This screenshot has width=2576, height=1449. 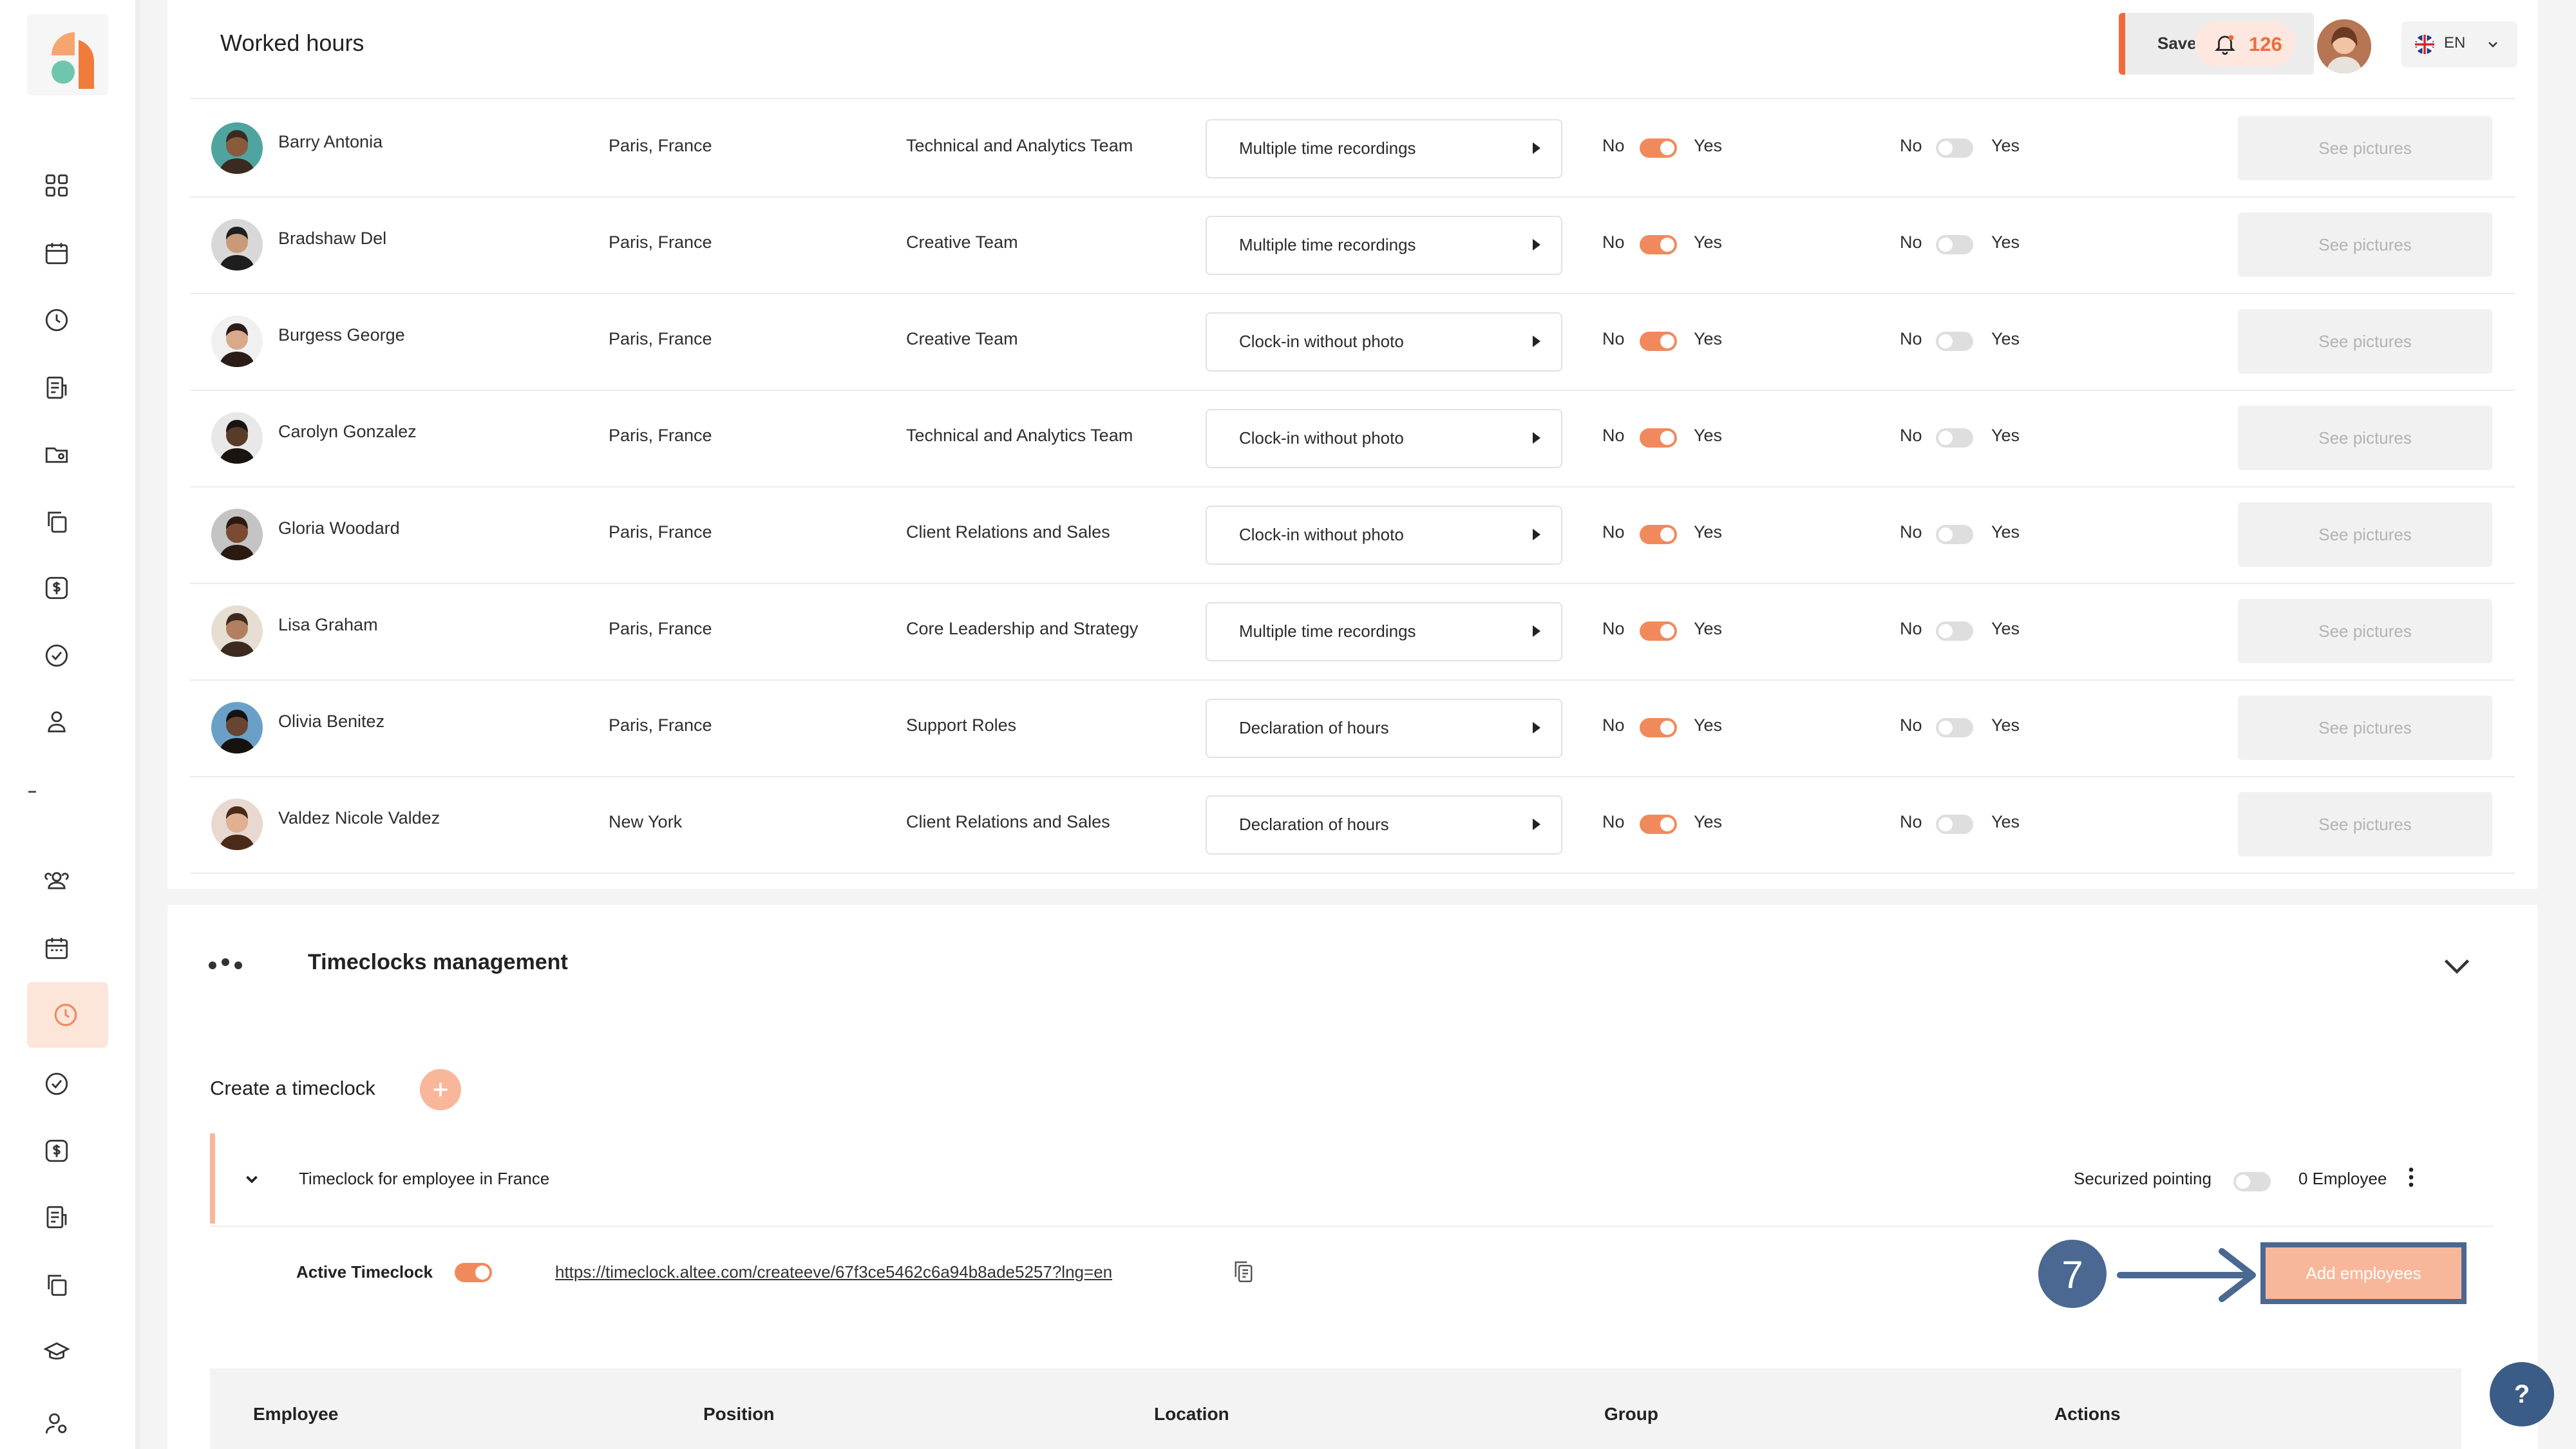 What do you see at coordinates (57, 721) in the screenshot?
I see `user-icon` at bounding box center [57, 721].